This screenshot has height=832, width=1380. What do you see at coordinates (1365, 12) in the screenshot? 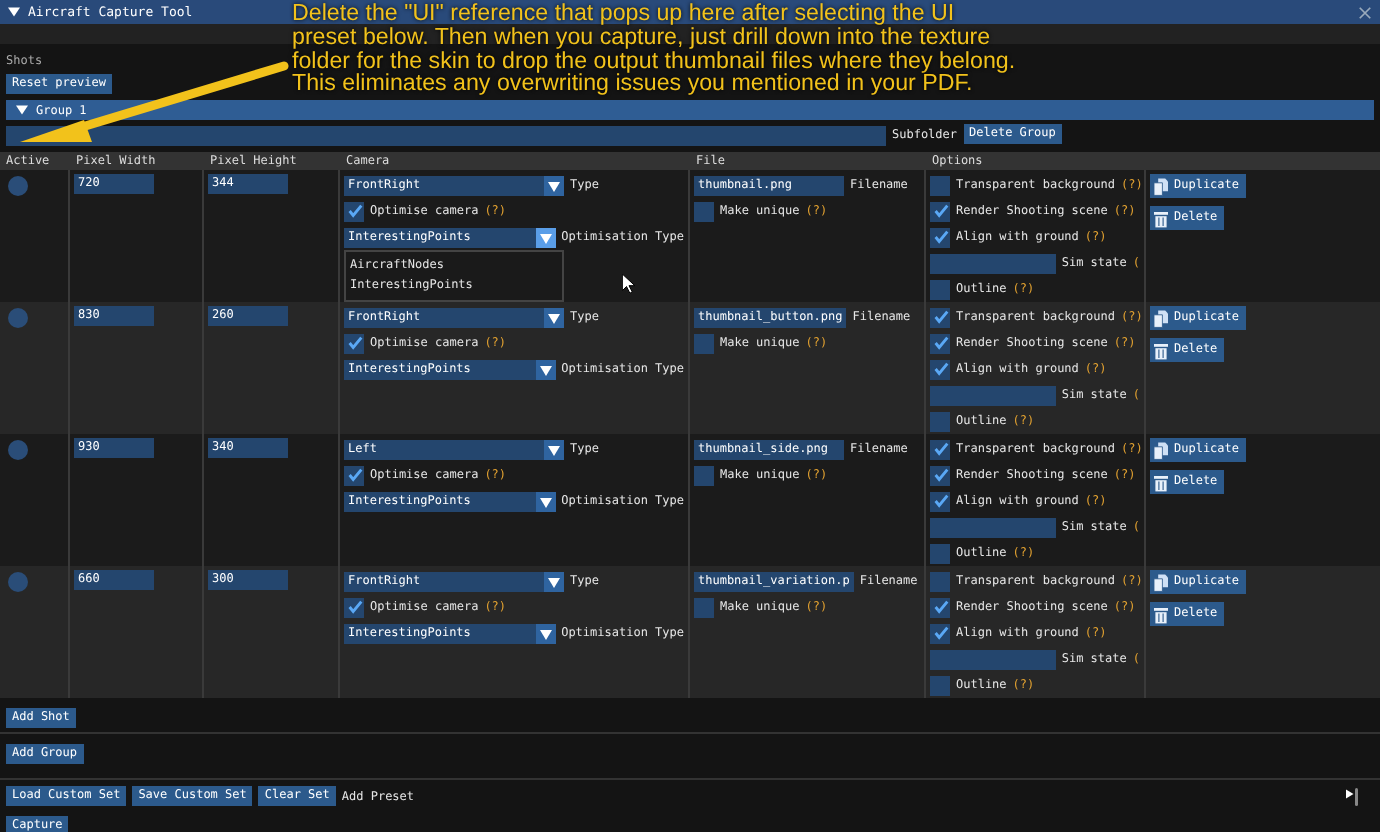
I see `close-icon` at bounding box center [1365, 12].